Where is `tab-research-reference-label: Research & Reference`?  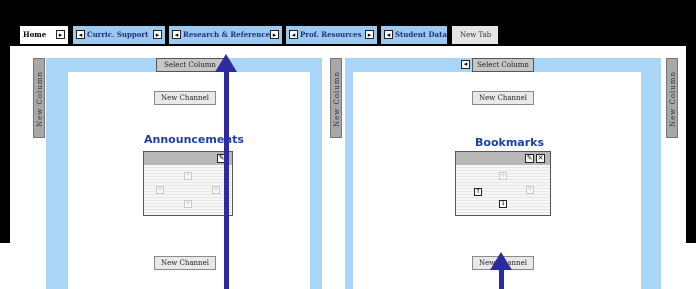
tab-research-reference-label: Research & Reference is located at coordinates (227, 34).